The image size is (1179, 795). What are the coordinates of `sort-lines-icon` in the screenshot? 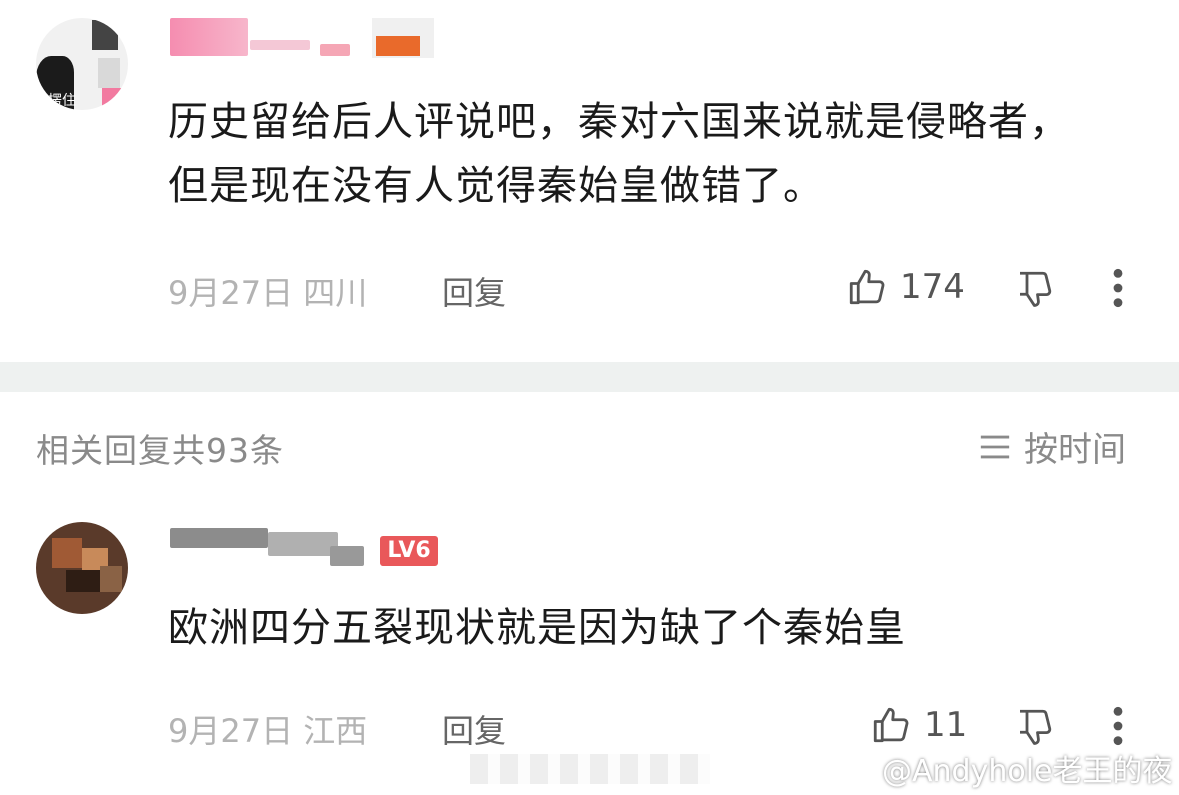 It's located at (995, 446).